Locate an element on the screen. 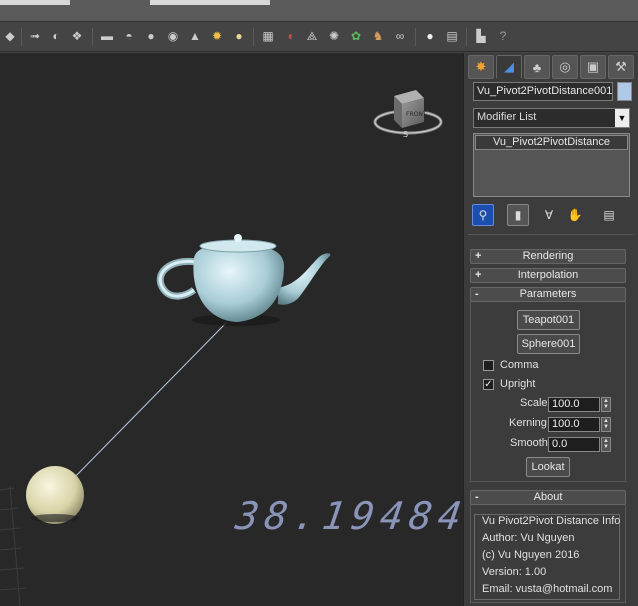 This screenshot has height=606, width=638. rollout-title: About is located at coordinates (548, 497).